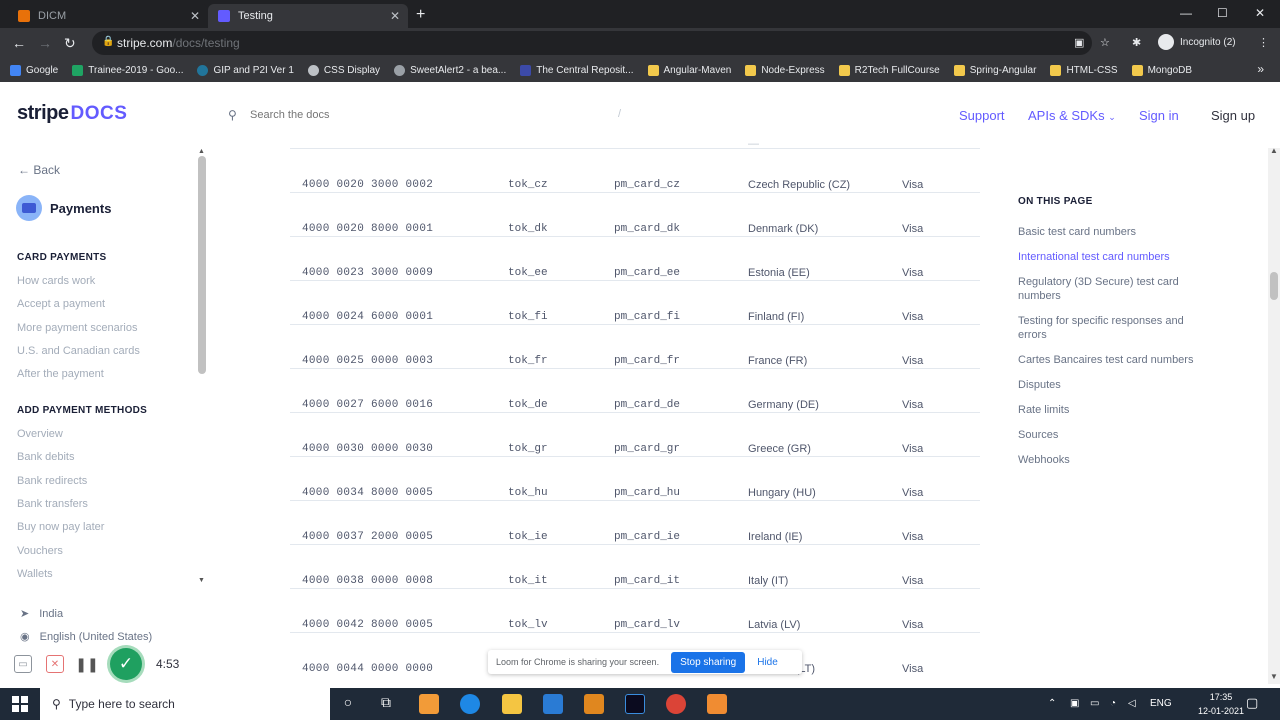  I want to click on stripe-docs-logo: stripe DOCS, so click(72, 113).